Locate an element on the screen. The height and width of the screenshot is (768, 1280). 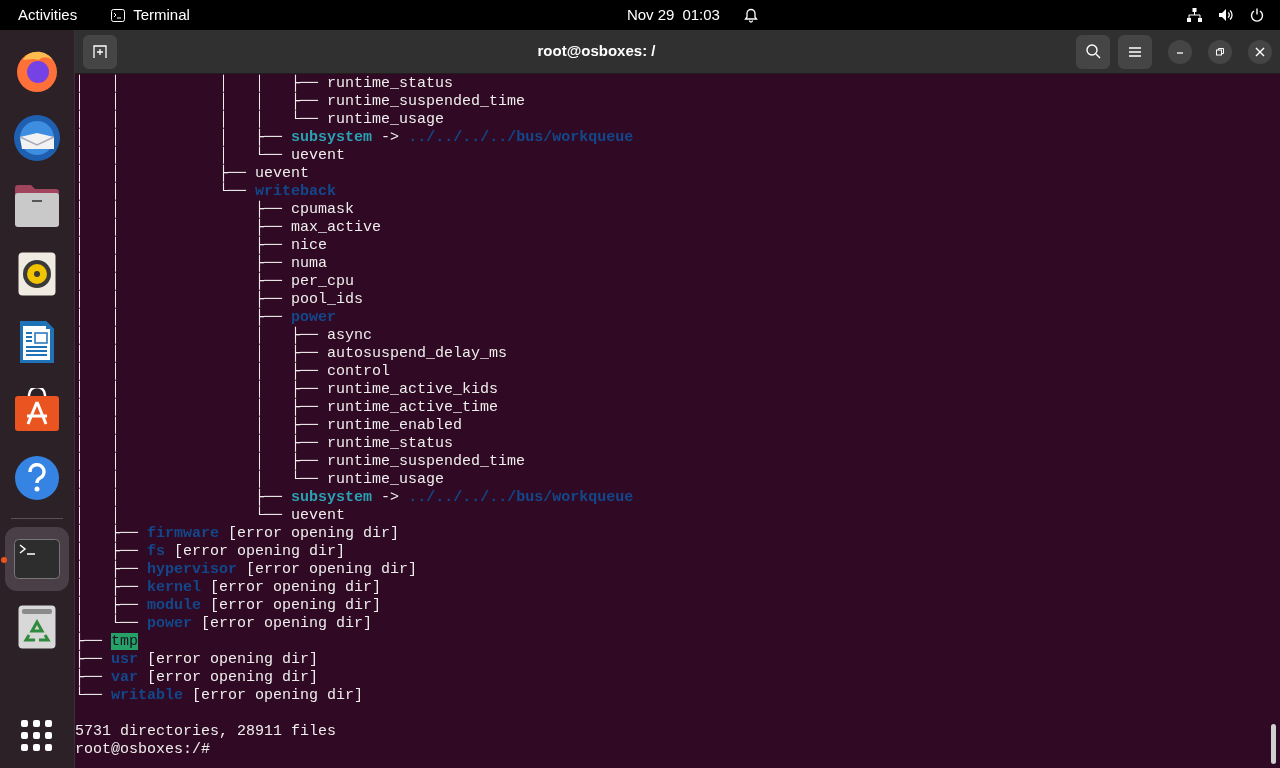
network-icon is located at coordinates (1194, 15).